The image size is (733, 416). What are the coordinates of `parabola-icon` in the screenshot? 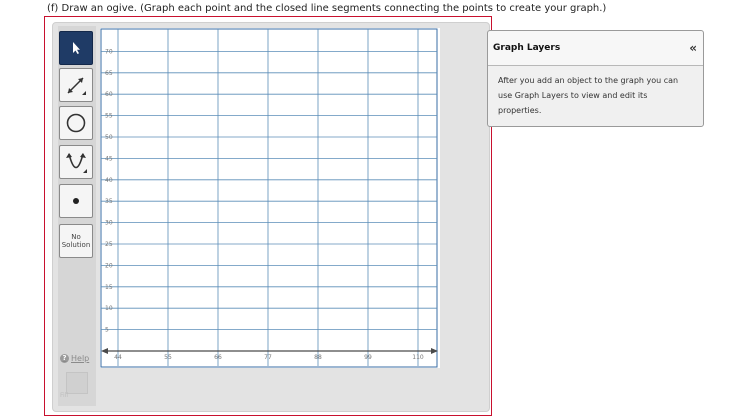 It's located at (76, 163).